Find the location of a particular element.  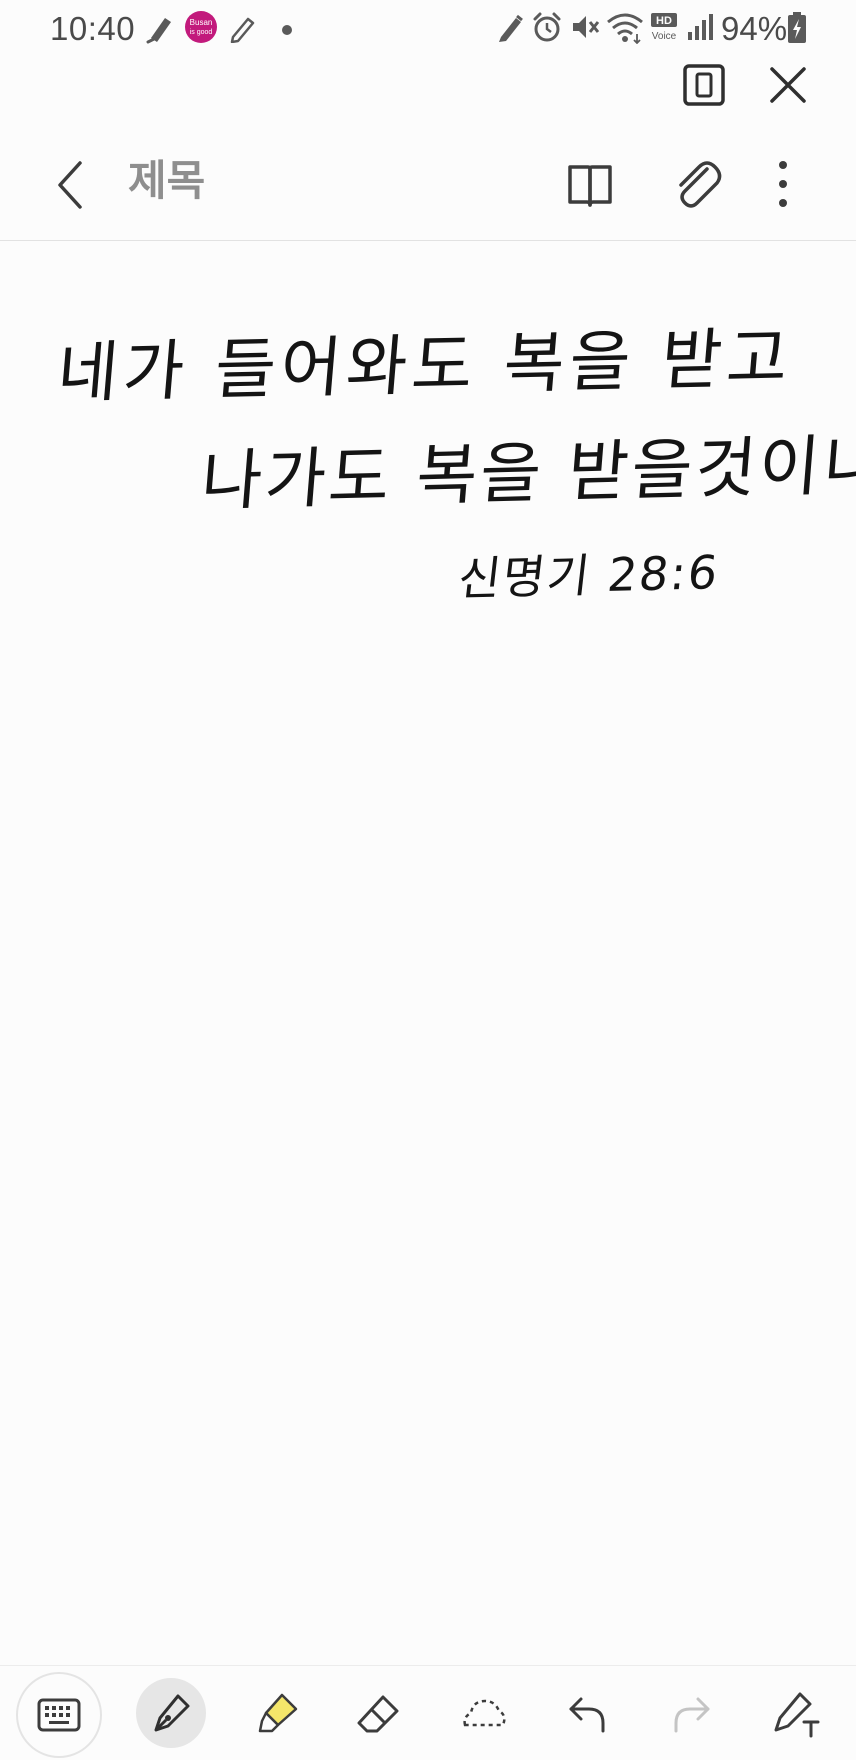

battery-percent: 94% is located at coordinates (754, 28).